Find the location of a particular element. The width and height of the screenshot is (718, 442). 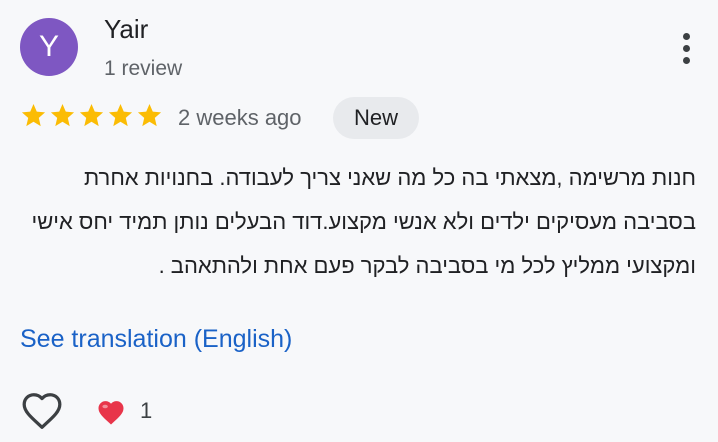

heart-outline-icon is located at coordinates (42, 410).